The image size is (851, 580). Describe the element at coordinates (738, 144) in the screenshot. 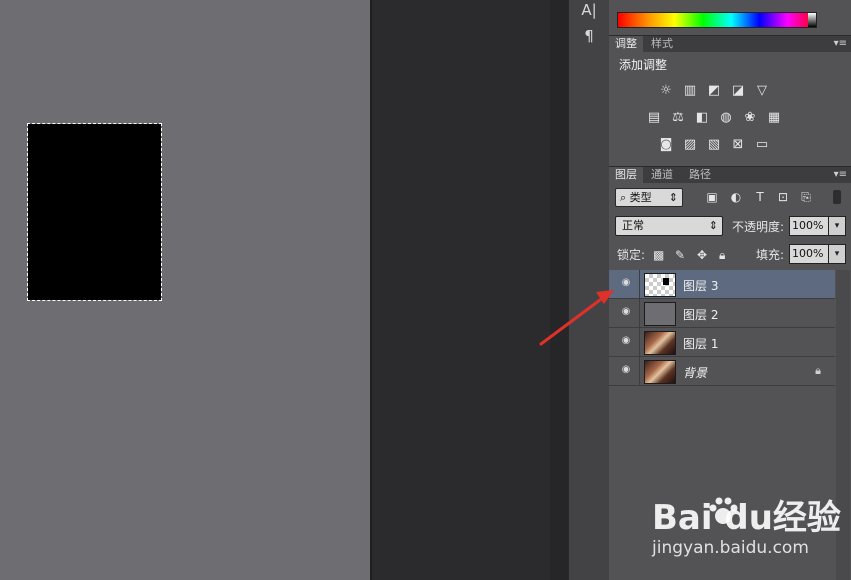

I see `selective-color-icon: ⊠` at that location.